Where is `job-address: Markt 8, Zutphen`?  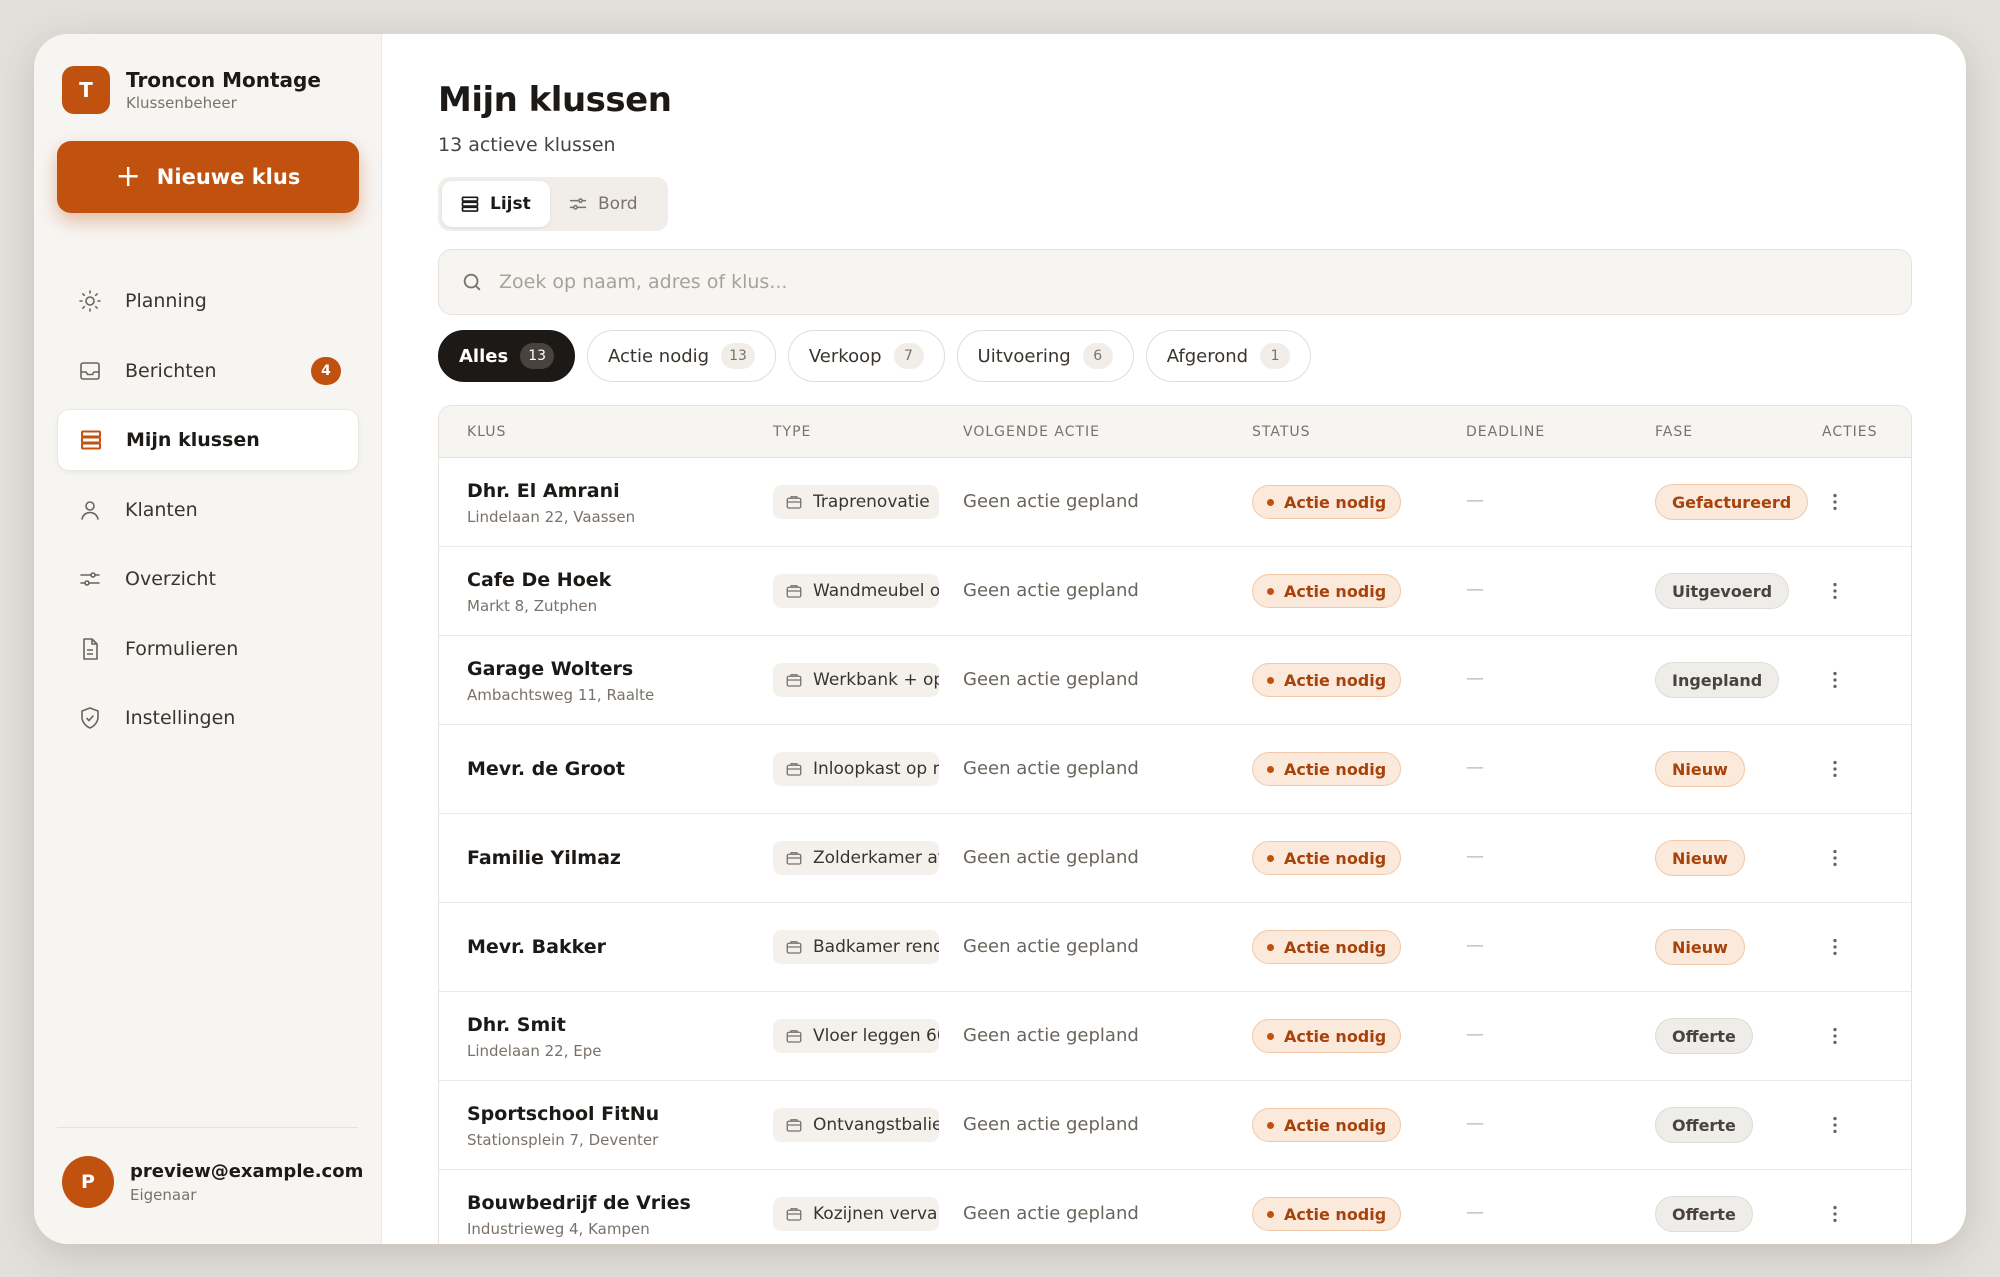 job-address: Markt 8, Zutphen is located at coordinates (532, 606).